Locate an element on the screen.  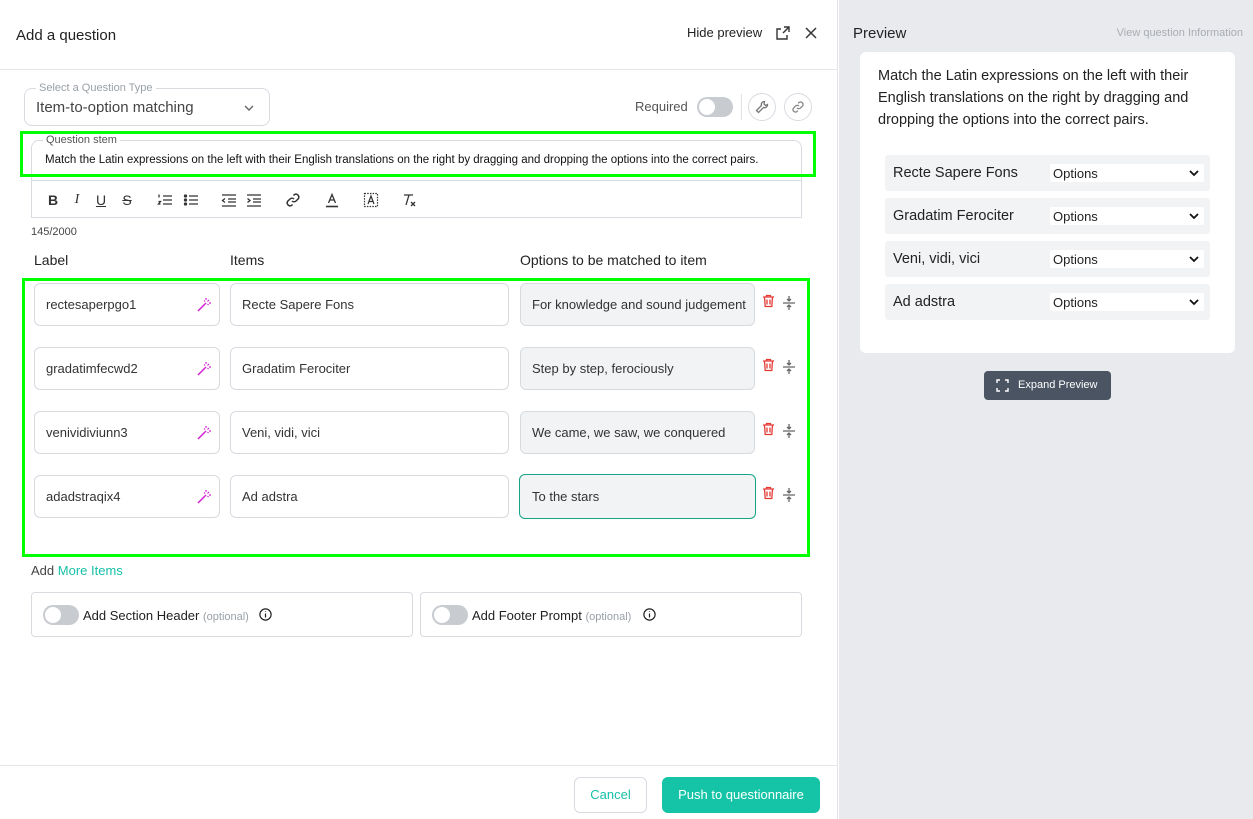
ordered-list-icon is located at coordinates (165, 200).